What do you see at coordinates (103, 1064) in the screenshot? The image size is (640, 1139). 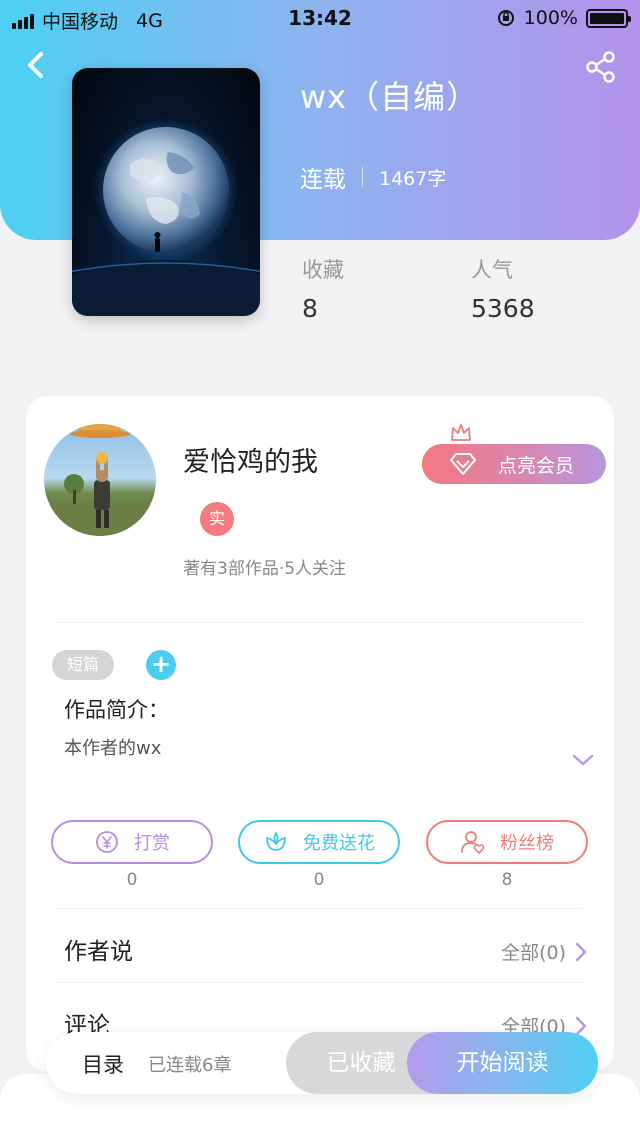 I see `toc-button: 目录` at bounding box center [103, 1064].